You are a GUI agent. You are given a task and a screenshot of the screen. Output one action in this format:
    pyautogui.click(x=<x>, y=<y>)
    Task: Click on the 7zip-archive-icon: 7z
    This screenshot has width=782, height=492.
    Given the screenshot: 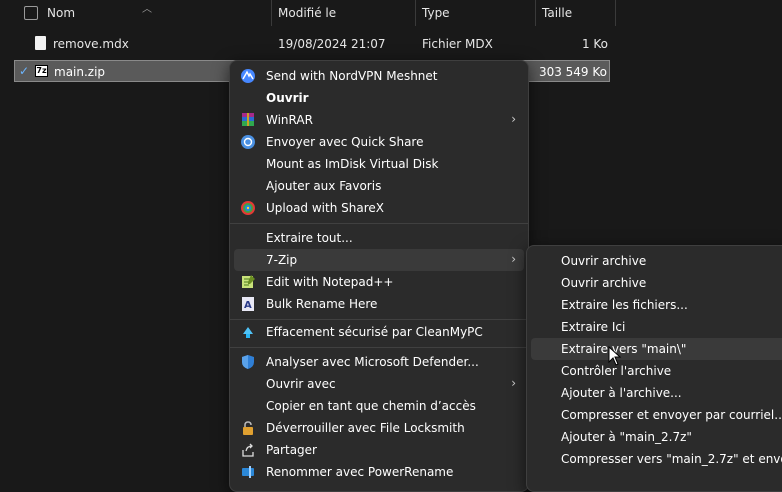 What is the action you would take?
    pyautogui.click(x=41, y=71)
    